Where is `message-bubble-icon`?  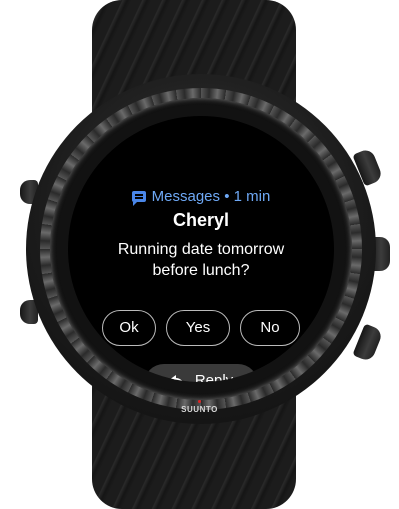
message-bubble-icon is located at coordinates (138, 198).